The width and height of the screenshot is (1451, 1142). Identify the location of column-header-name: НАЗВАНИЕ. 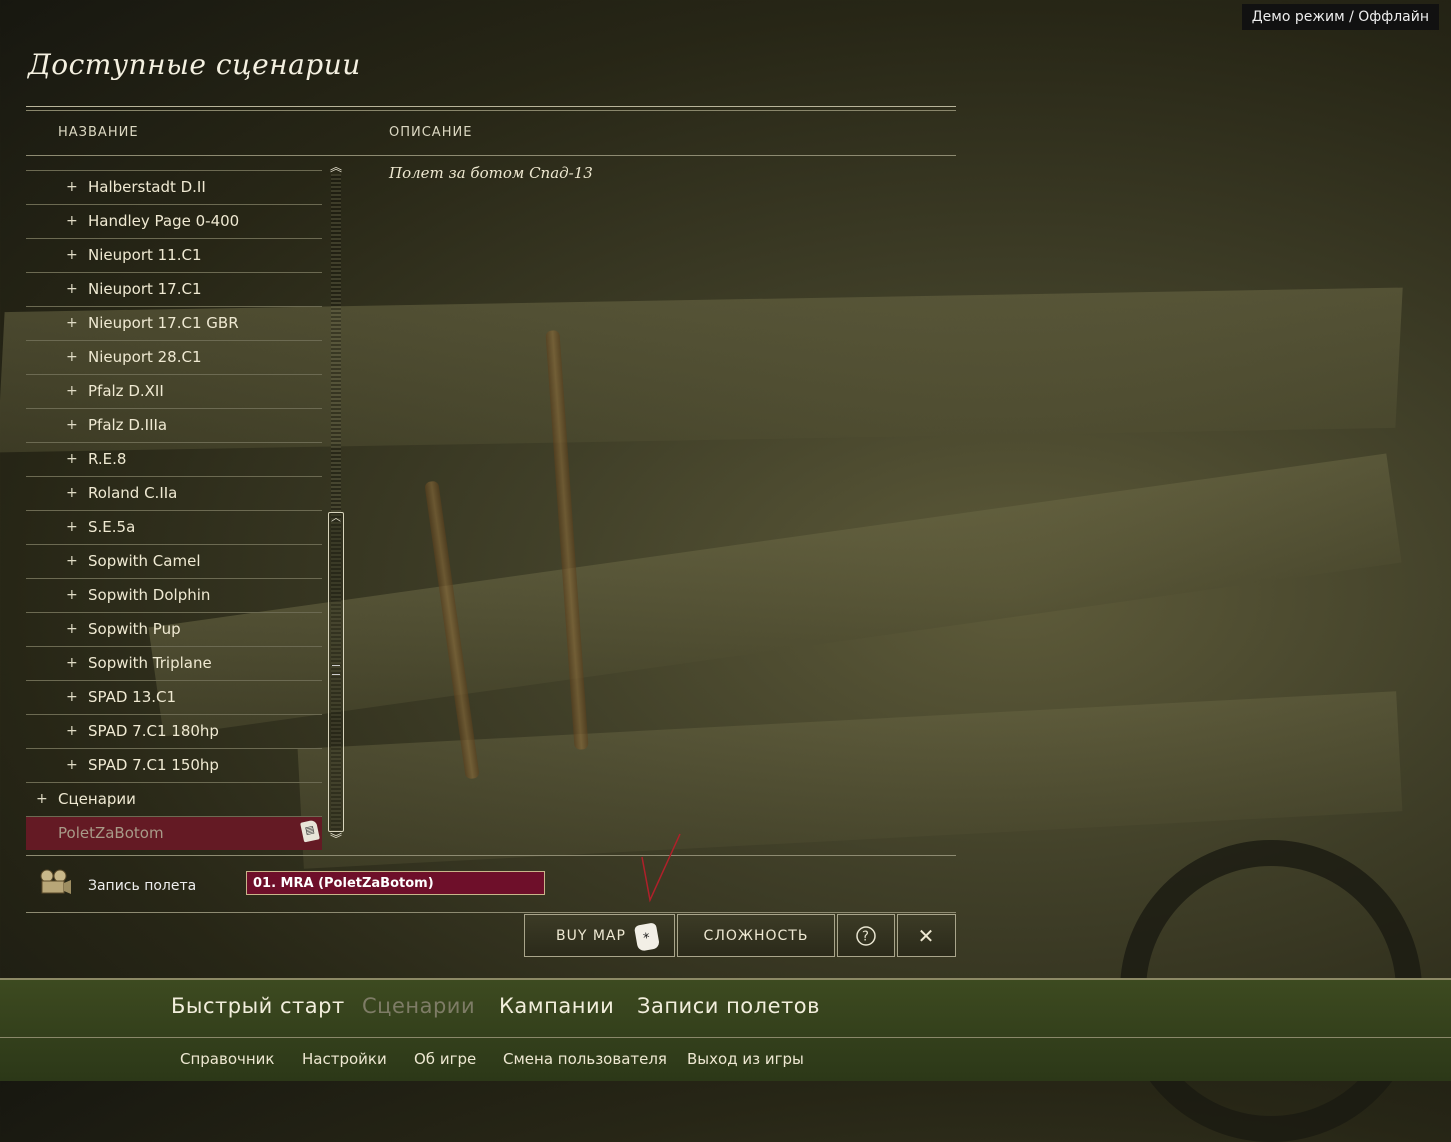
(98, 132).